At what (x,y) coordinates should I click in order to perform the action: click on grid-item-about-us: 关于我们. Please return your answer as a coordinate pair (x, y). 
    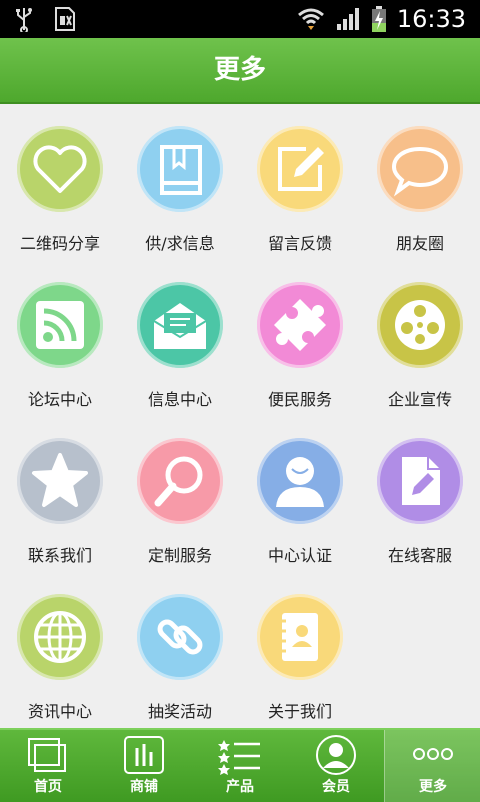
    Looking at the image, I should click on (300, 650).